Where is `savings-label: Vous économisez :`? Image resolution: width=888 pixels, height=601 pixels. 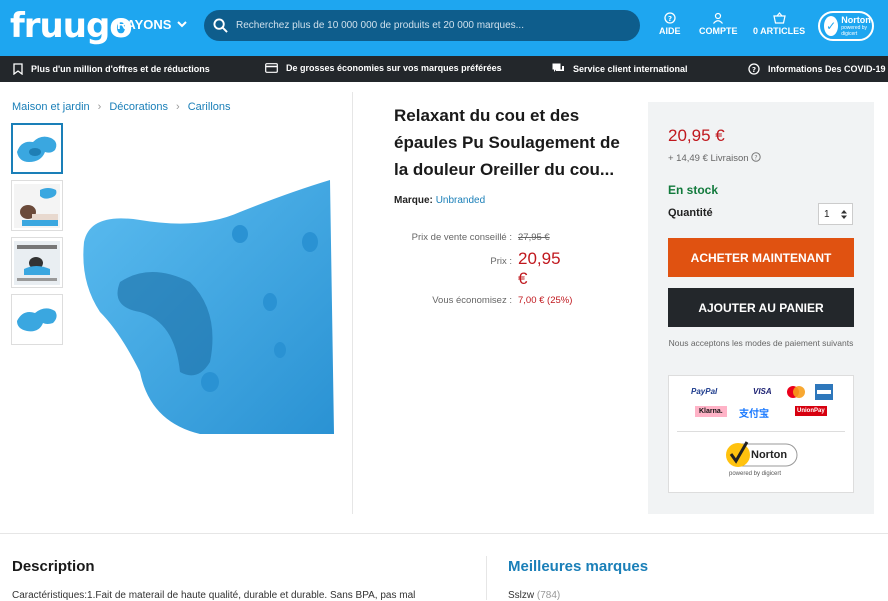 savings-label: Vous économisez : is located at coordinates (472, 300).